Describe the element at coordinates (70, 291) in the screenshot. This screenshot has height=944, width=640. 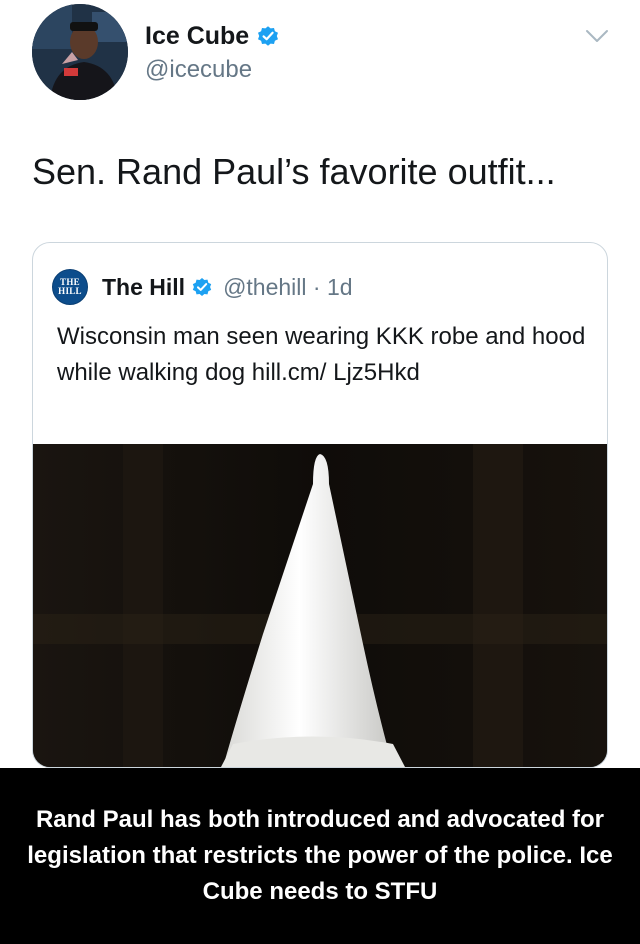
I see `logo-text-bottom: HILL` at that location.